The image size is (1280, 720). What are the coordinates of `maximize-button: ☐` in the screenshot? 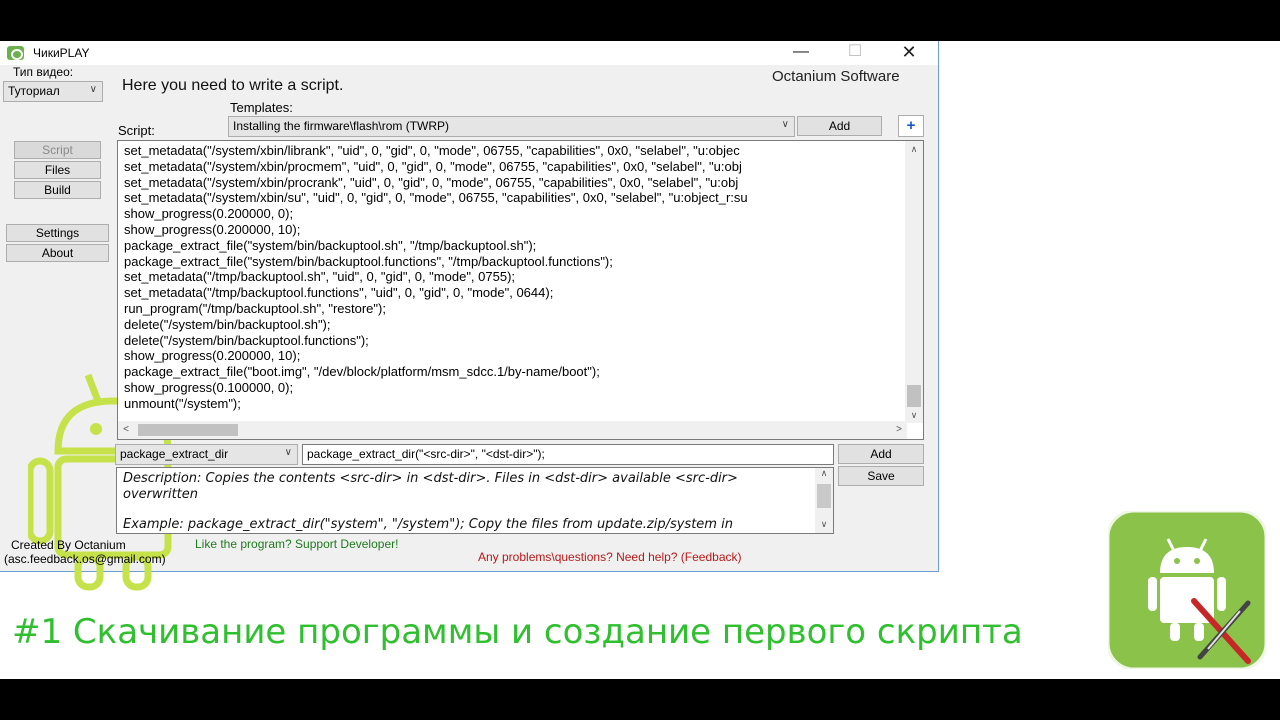 It's located at (855, 53).